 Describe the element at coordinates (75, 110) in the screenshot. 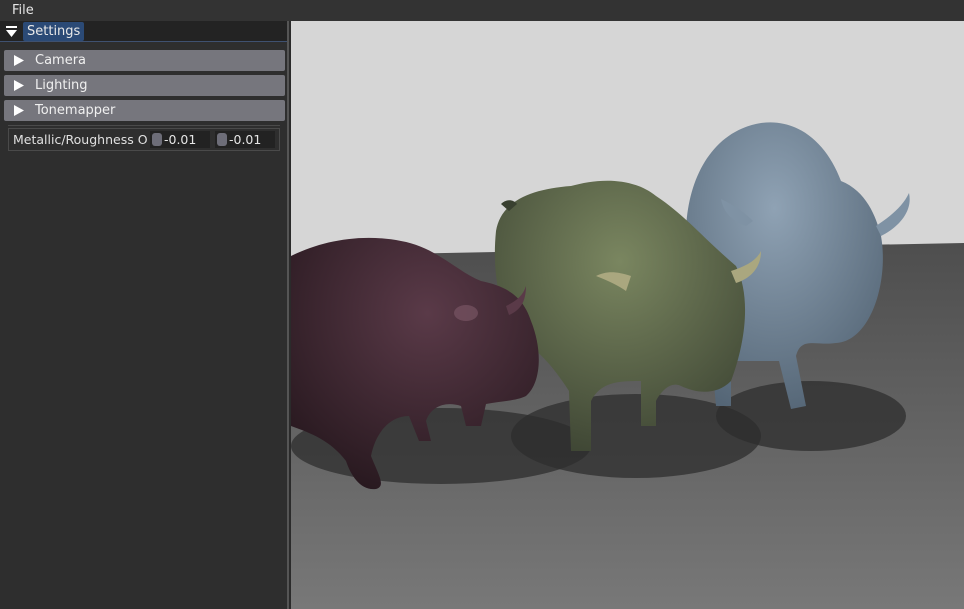

I see `section-tonemapper-label: Tonemapper` at that location.